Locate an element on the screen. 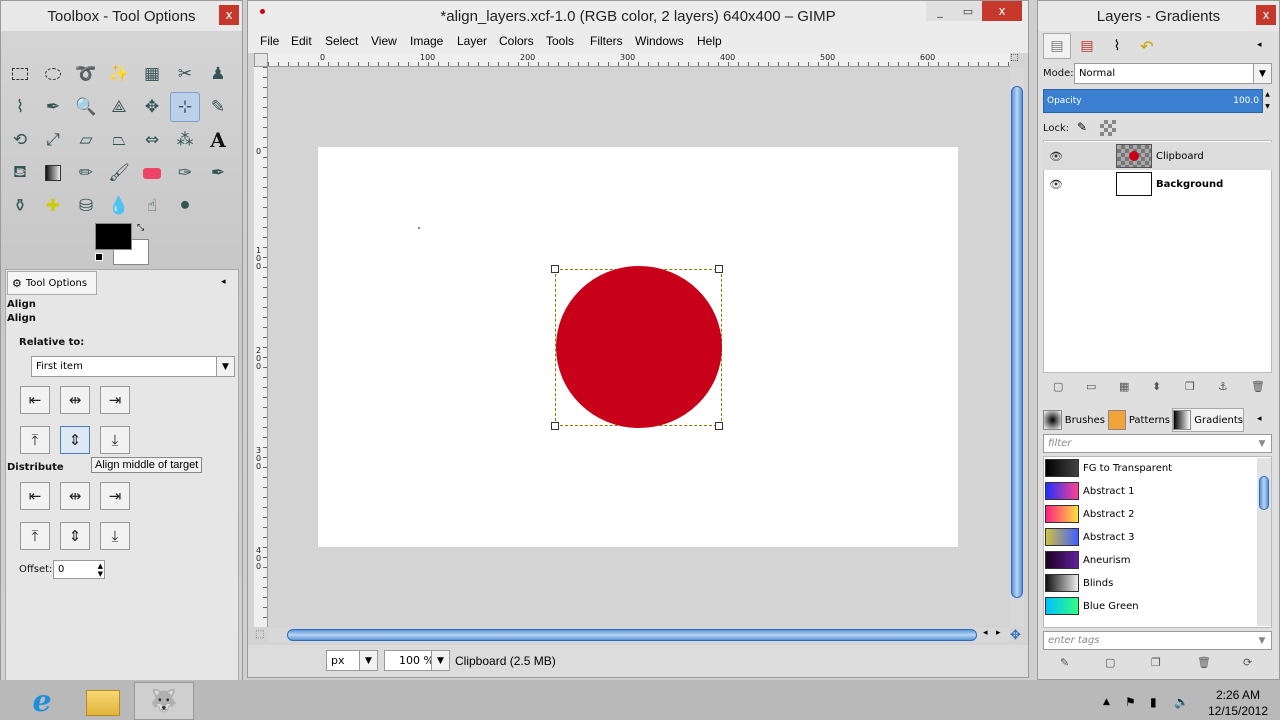 This screenshot has height=720, width=1280. menu-image: Image is located at coordinates (426, 41).